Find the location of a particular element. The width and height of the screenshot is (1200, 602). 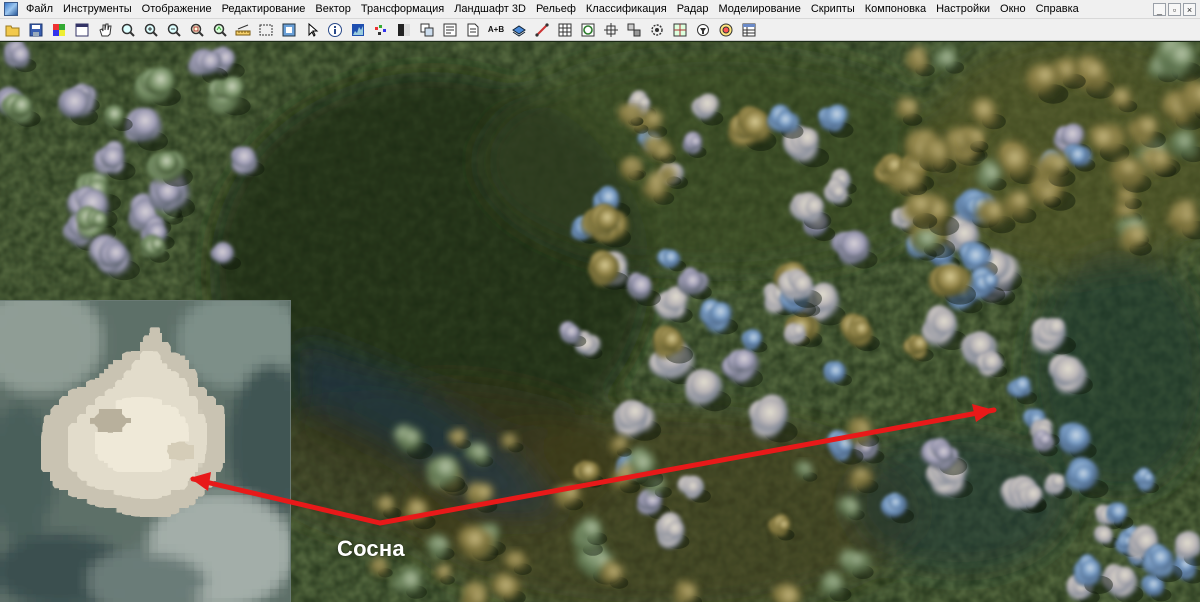

color-composite-icon is located at coordinates (59, 29).